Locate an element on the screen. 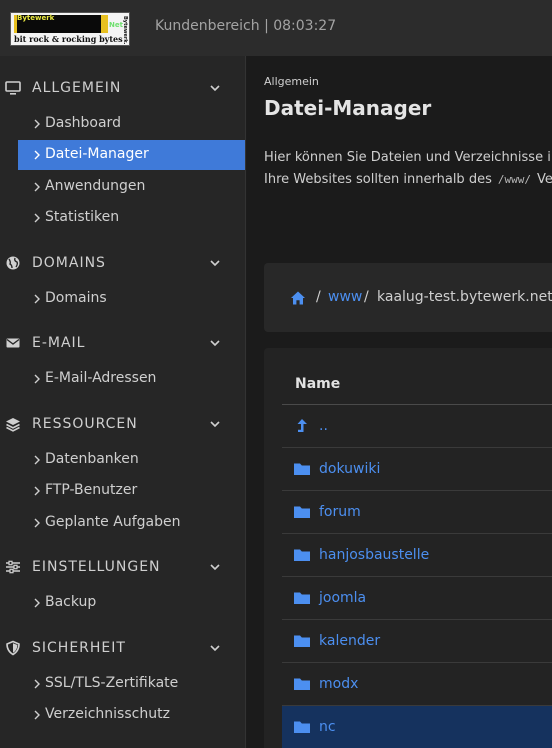 Image resolution: width=552 pixels, height=748 pixels. sidebar-item-datei-manager: Datei-Manager is located at coordinates (131, 155).